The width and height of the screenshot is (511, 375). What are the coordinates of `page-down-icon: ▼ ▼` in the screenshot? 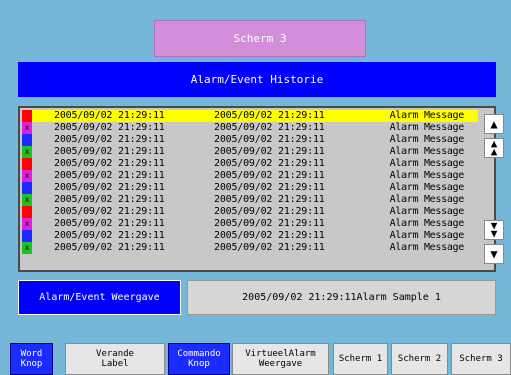 It's located at (494, 230).